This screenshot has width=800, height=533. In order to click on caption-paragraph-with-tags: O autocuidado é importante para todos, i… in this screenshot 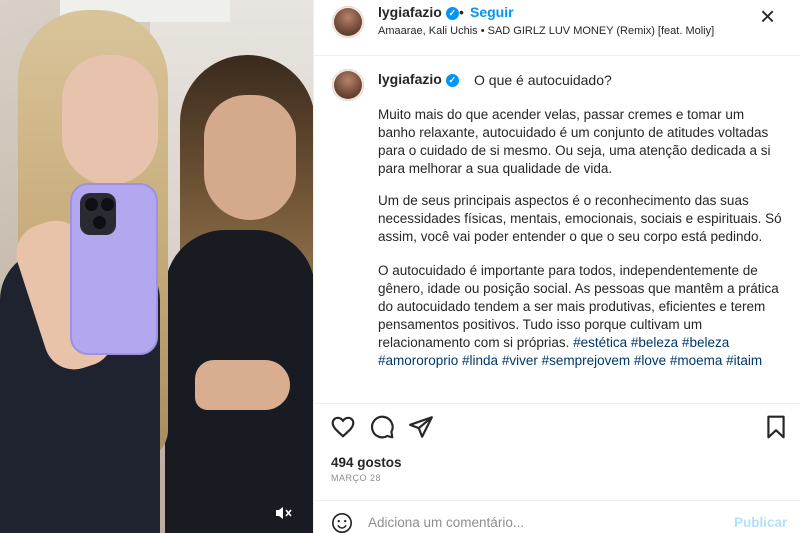, I will do `click(580, 316)`.